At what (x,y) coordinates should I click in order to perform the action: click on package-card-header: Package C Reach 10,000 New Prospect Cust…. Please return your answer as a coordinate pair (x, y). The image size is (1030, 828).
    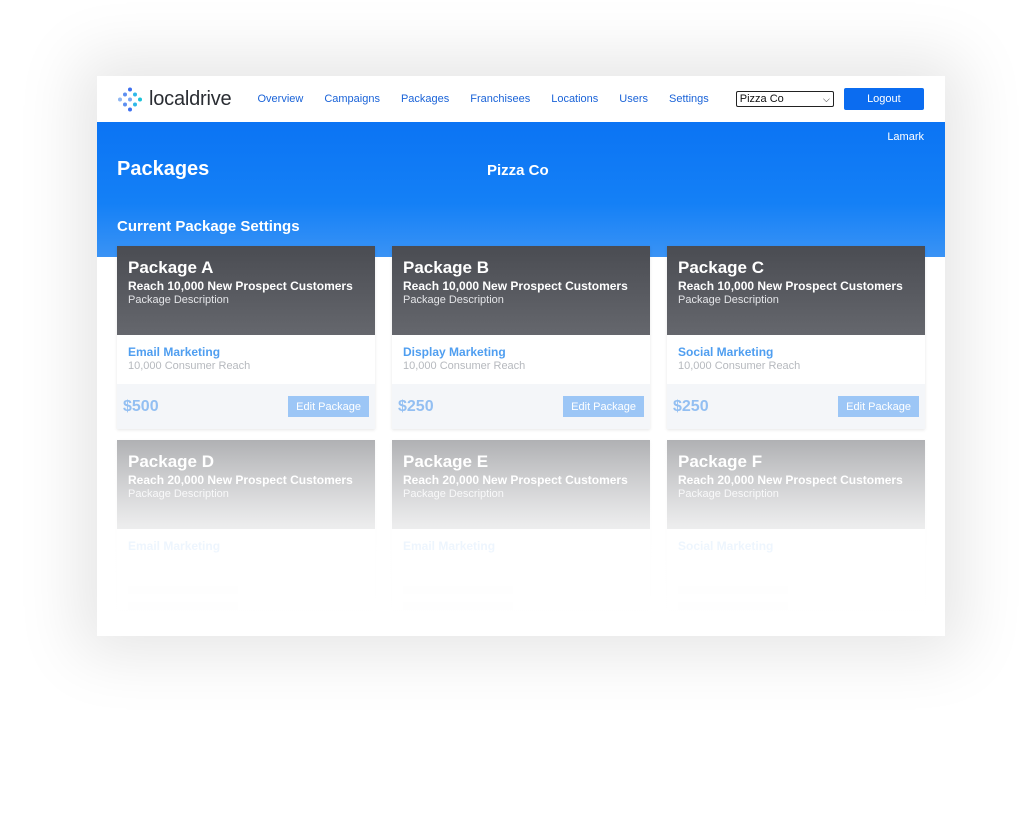
    Looking at the image, I should click on (796, 290).